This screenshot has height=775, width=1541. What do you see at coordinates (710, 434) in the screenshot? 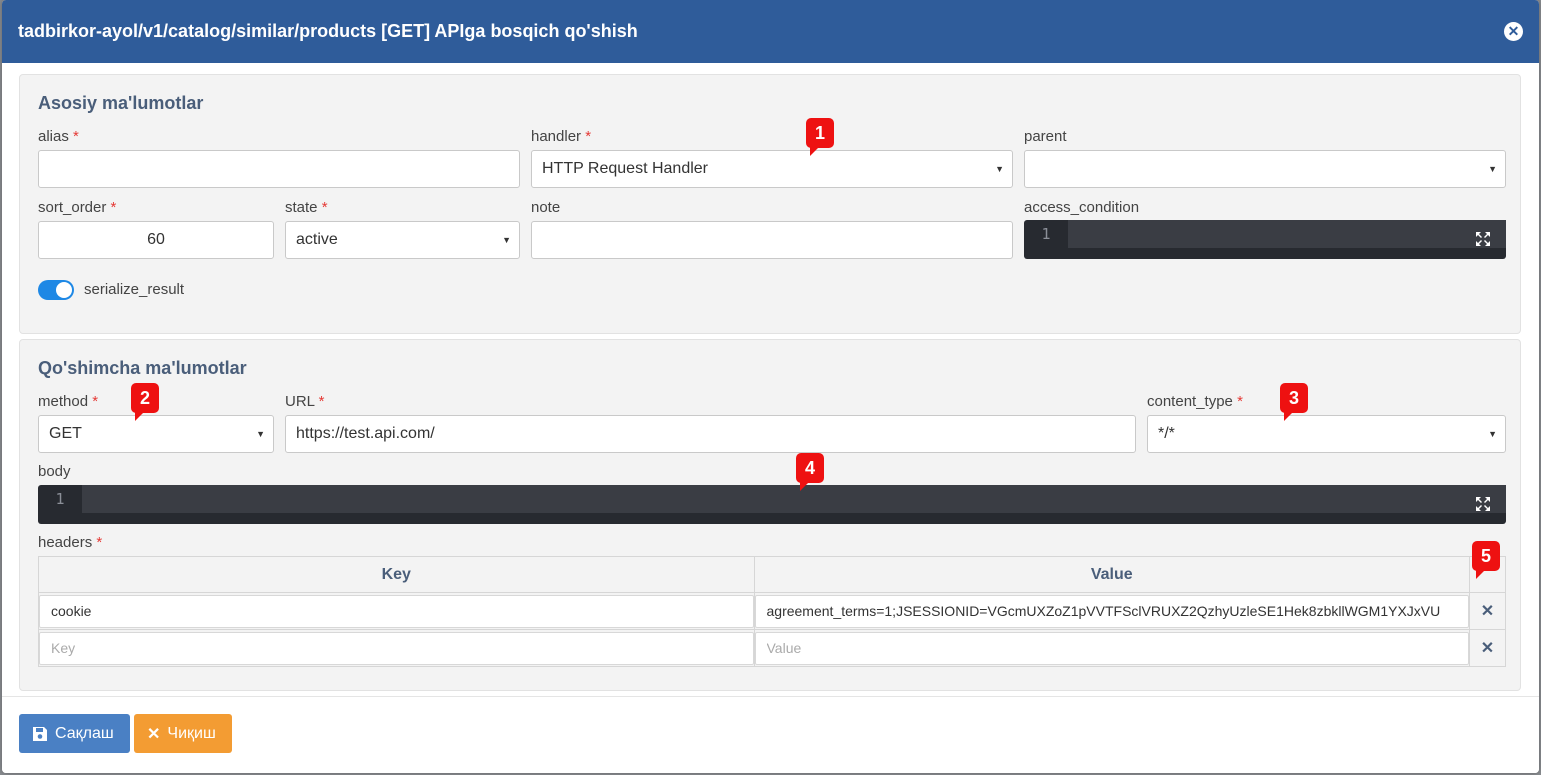
I see `url-input` at bounding box center [710, 434].